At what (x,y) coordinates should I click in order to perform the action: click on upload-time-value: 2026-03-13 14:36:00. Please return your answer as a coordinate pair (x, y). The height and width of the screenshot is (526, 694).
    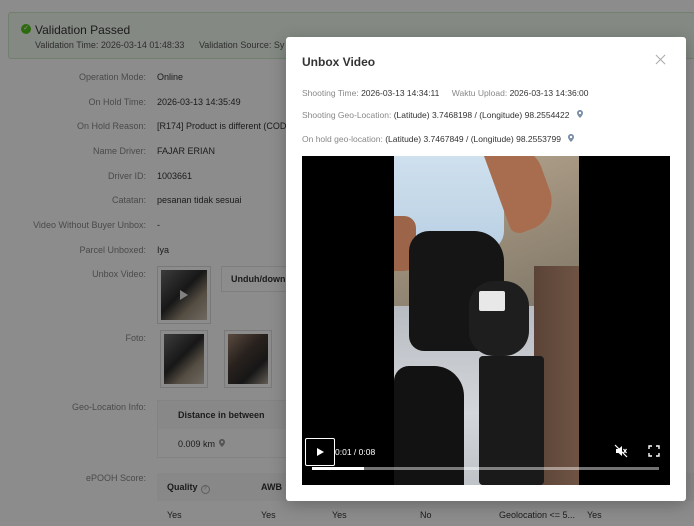
    Looking at the image, I should click on (549, 93).